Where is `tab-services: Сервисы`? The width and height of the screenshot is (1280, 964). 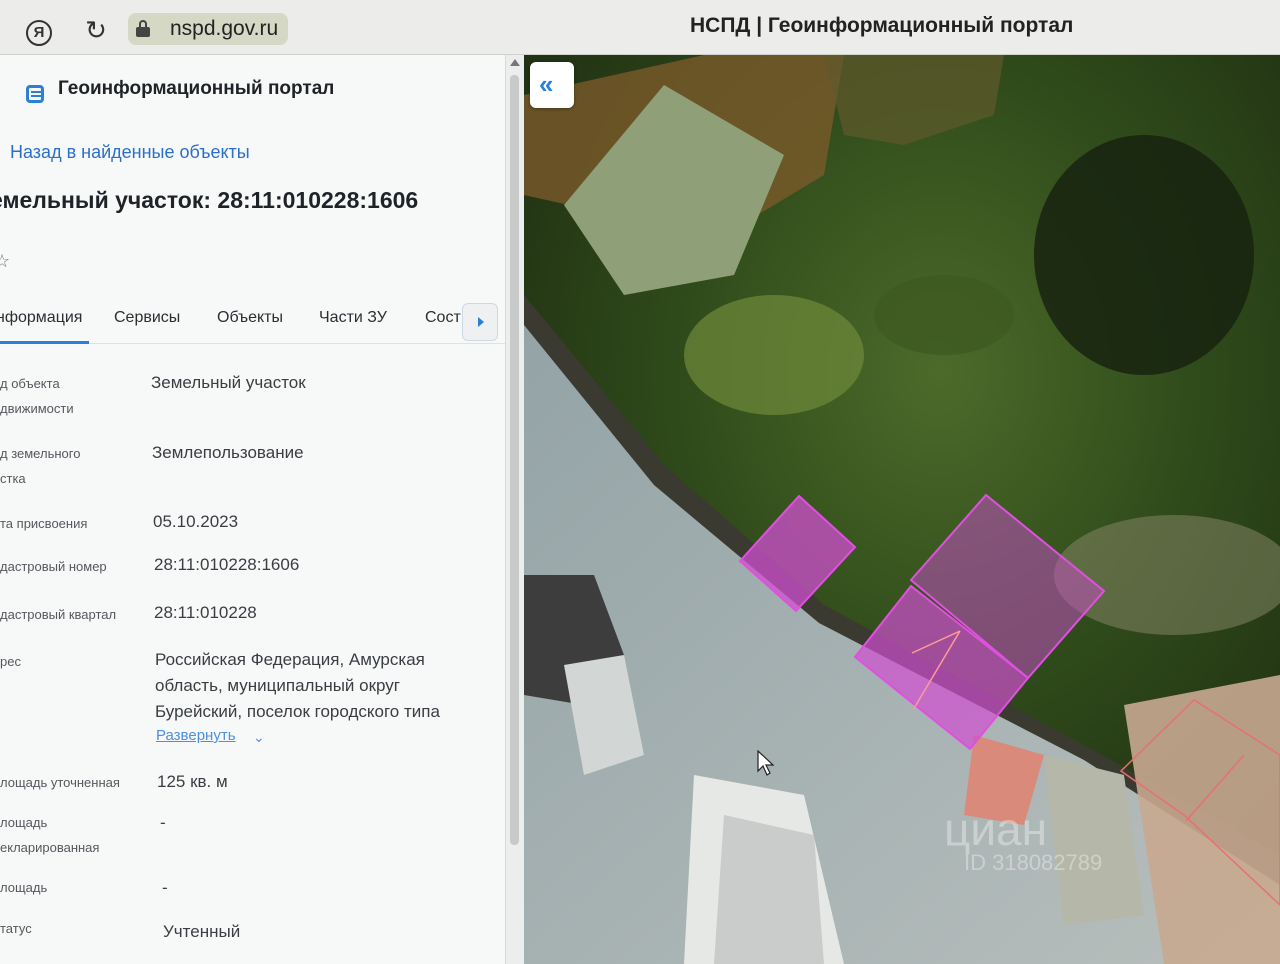
tab-services: Сервисы is located at coordinates (147, 318).